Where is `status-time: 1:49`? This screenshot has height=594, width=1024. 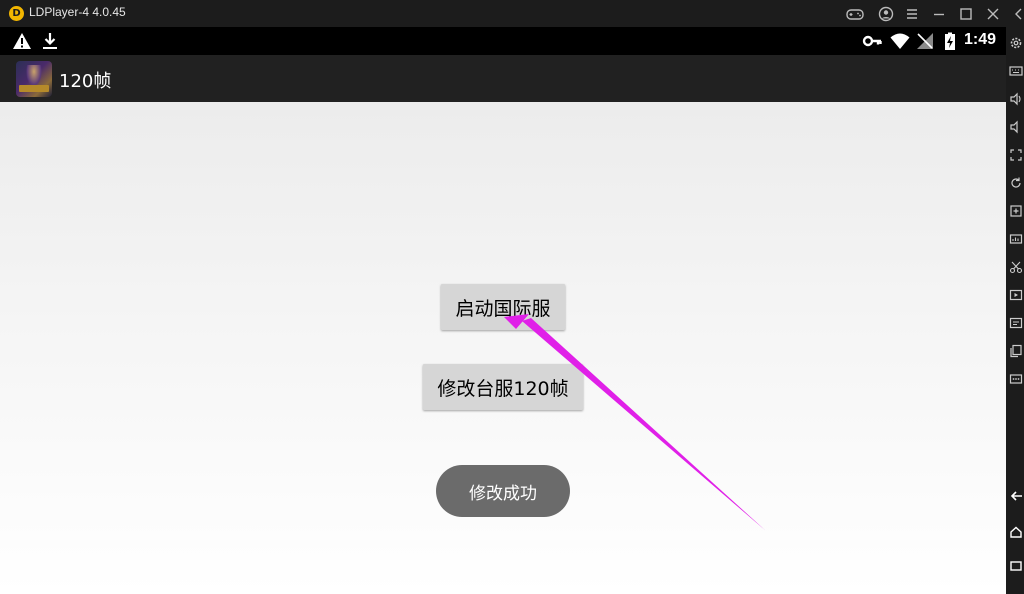
status-time: 1:49 is located at coordinates (980, 39).